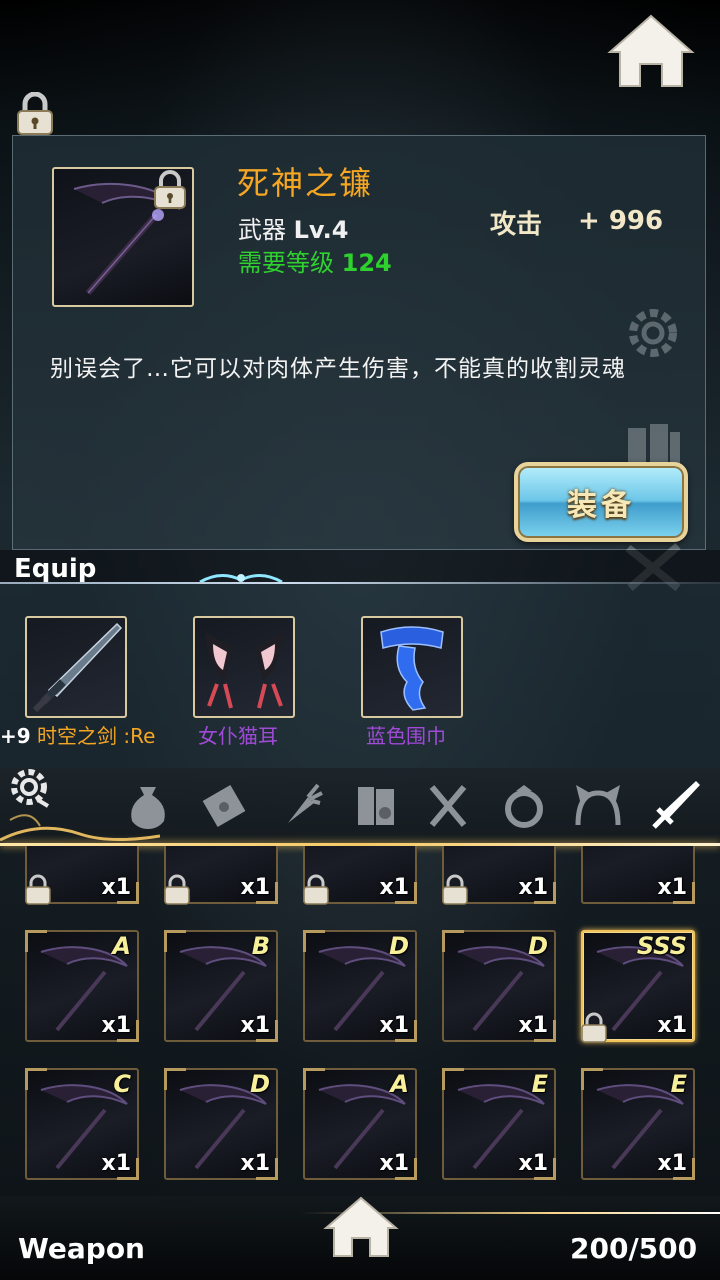 The width and height of the screenshot is (720, 1280). I want to click on bag-icon, so click(148, 808).